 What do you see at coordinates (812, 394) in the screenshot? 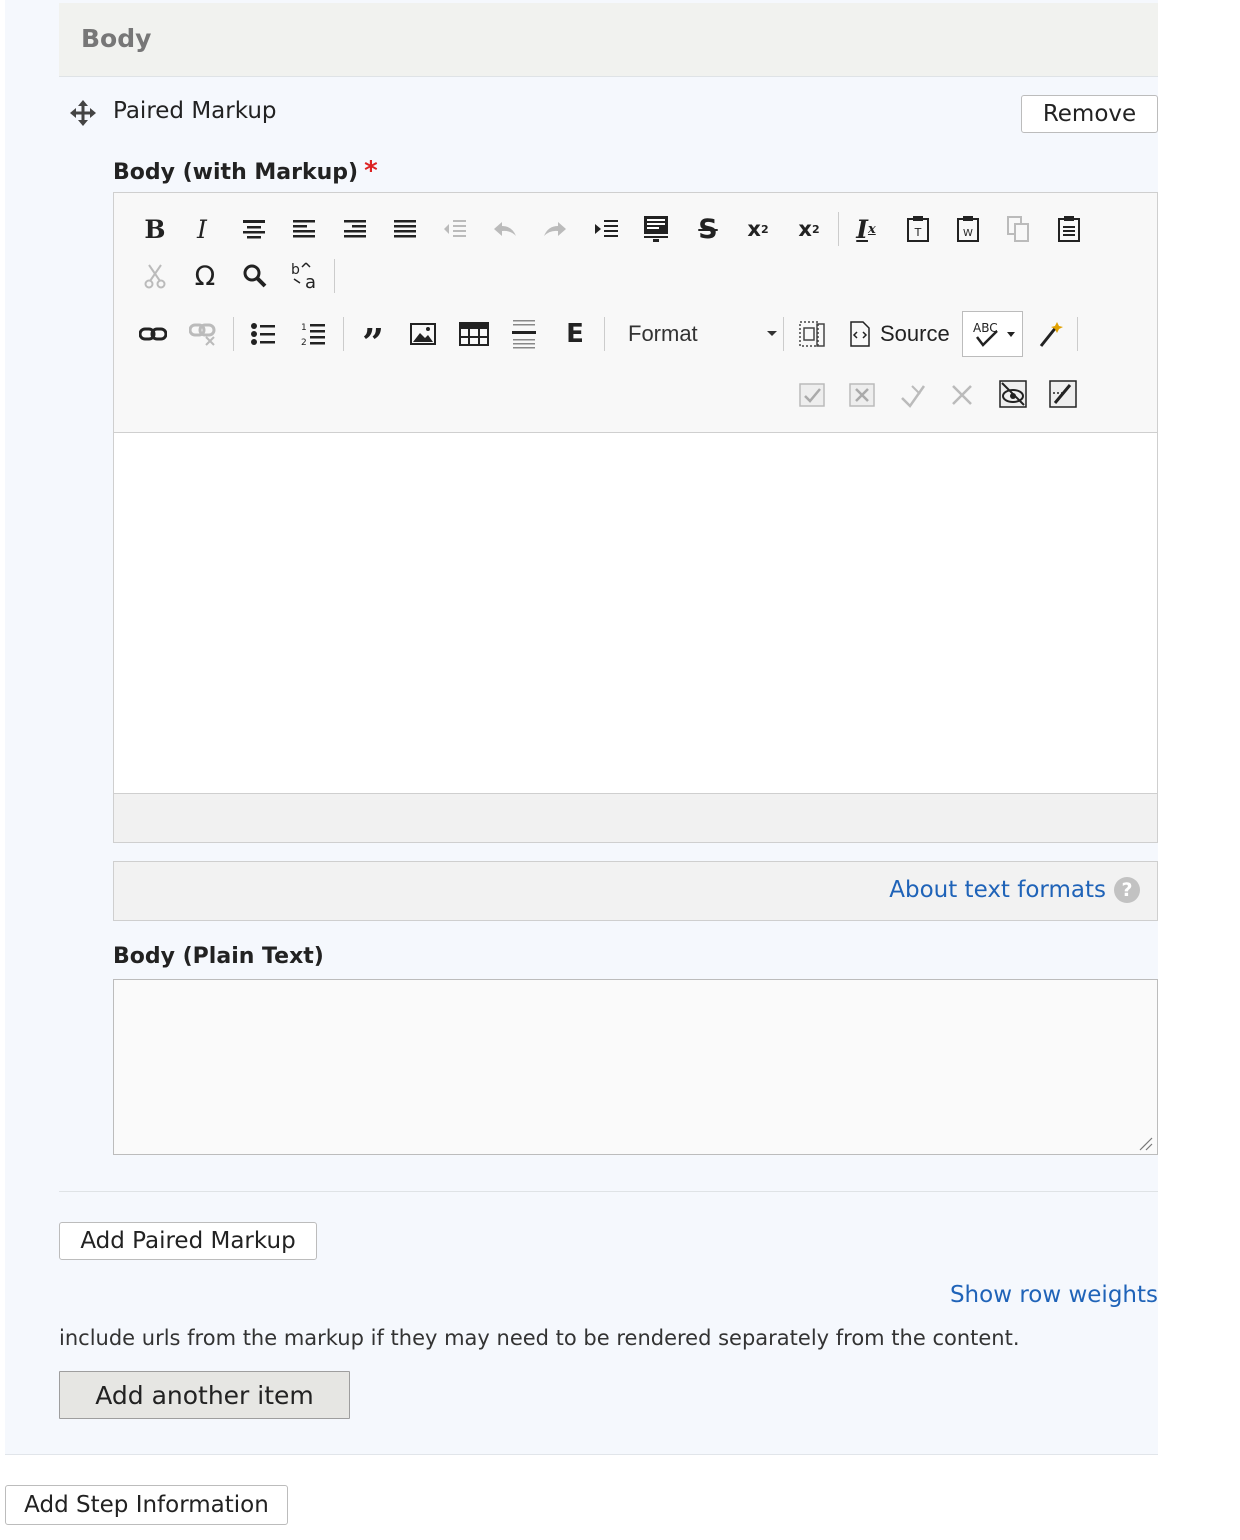
I see `accept-change-icon` at bounding box center [812, 394].